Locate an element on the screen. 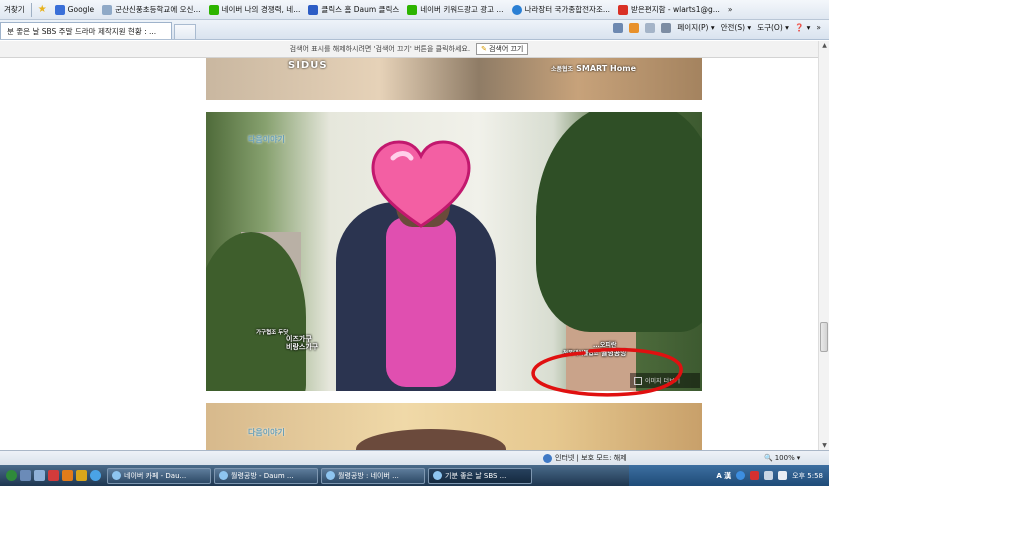 Image resolution: width=1024 pixels, height=537 pixels. scroll-up-arrow-icon: ▲ is located at coordinates (824, 45).